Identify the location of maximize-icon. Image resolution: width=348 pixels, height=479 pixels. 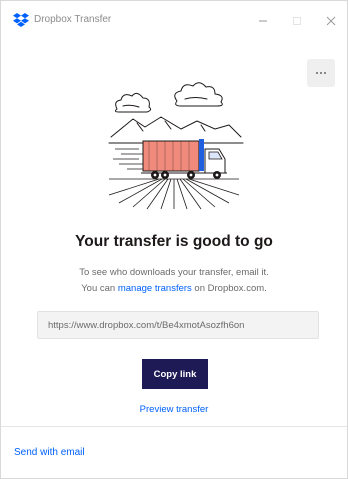
(297, 21).